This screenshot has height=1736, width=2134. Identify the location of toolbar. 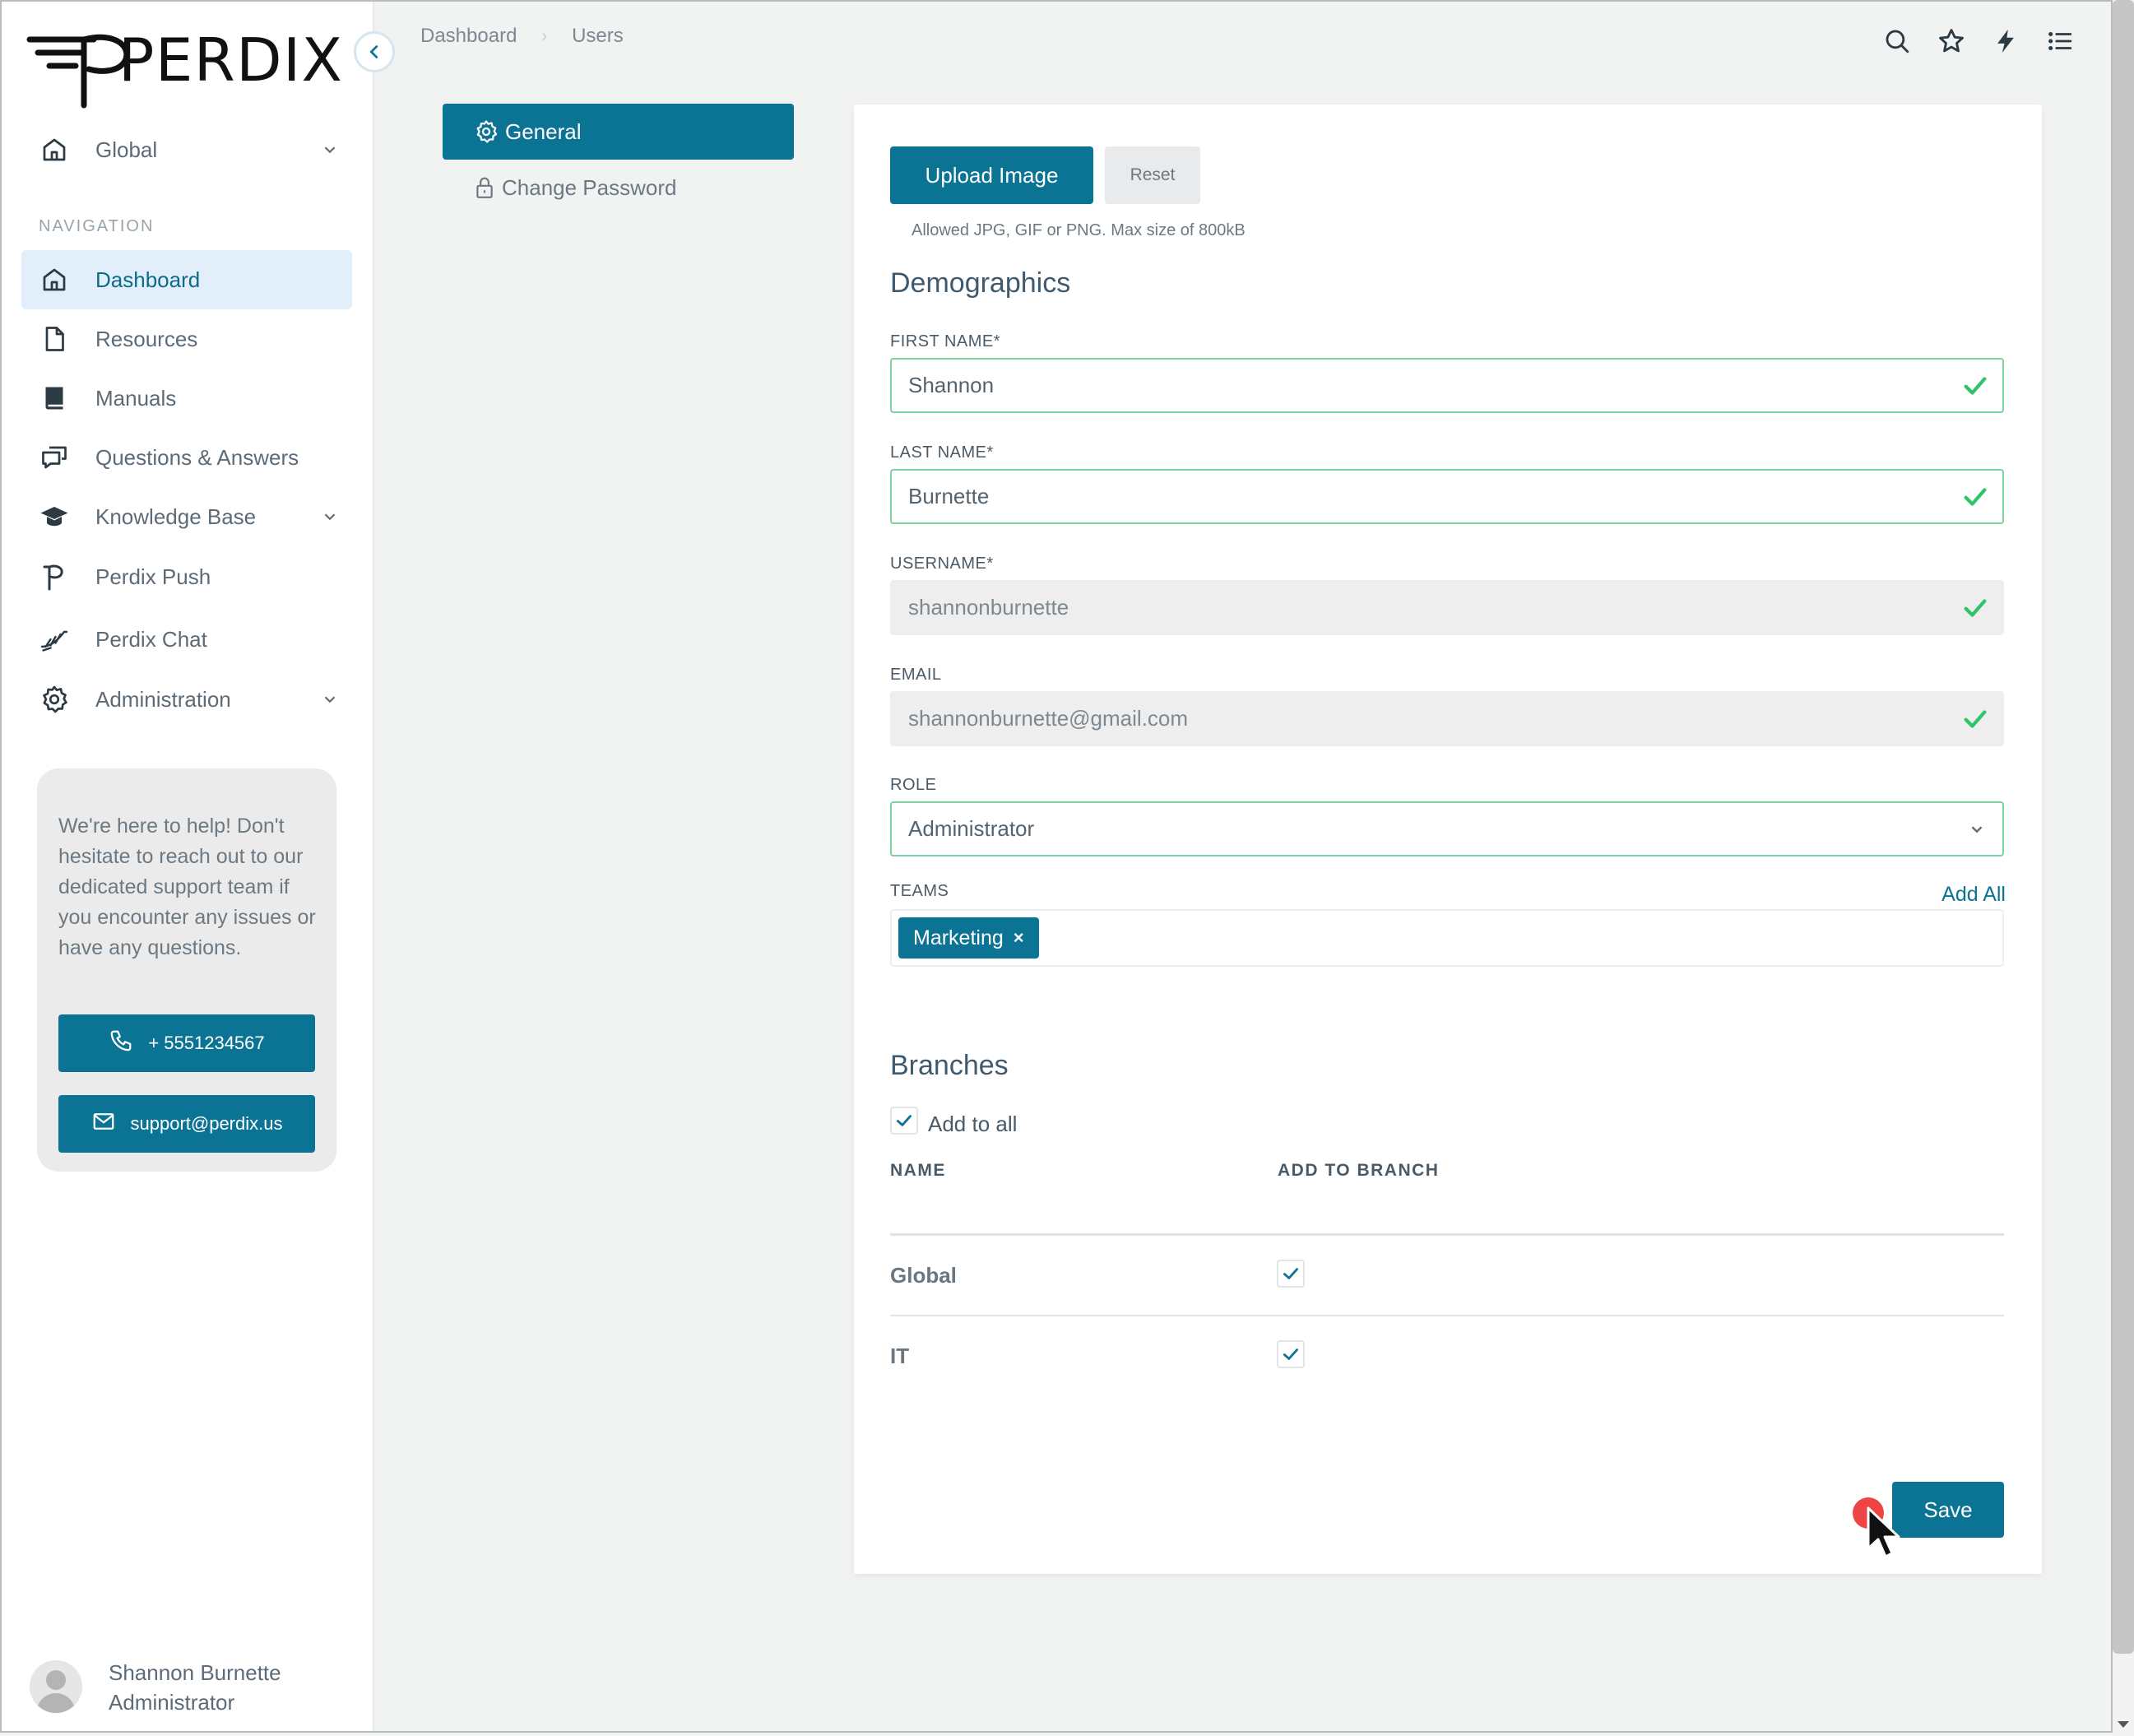
(1990, 41).